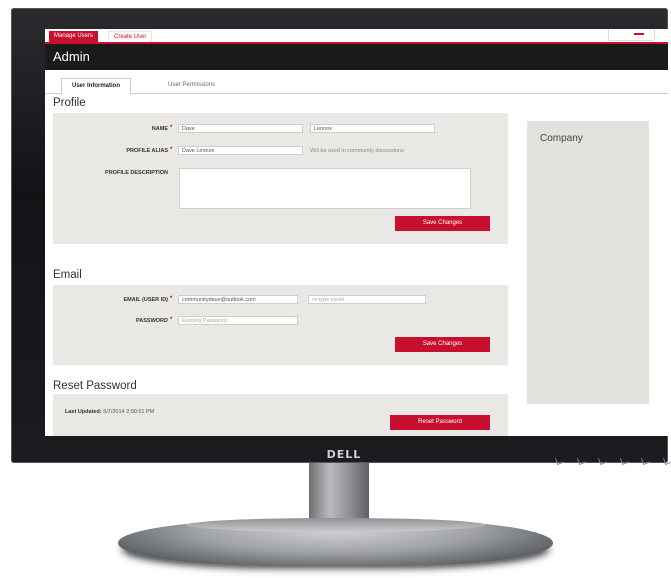 This screenshot has width=671, height=578. Describe the element at coordinates (325, 188) in the screenshot. I see `profile-description-textarea` at that location.